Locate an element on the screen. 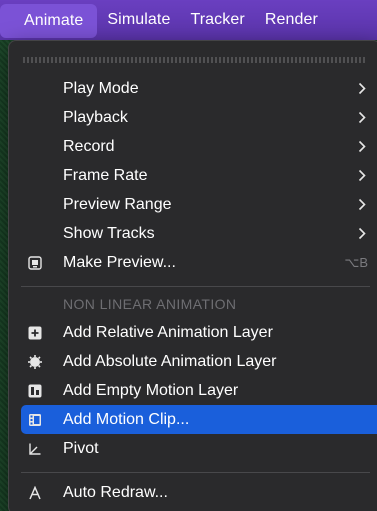 This screenshot has height=511, width=377. preview-icon is located at coordinates (35, 263).